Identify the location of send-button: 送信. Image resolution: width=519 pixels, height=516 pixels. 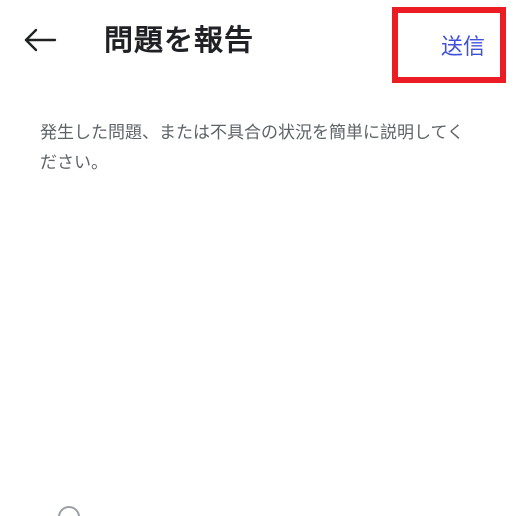
(449, 45).